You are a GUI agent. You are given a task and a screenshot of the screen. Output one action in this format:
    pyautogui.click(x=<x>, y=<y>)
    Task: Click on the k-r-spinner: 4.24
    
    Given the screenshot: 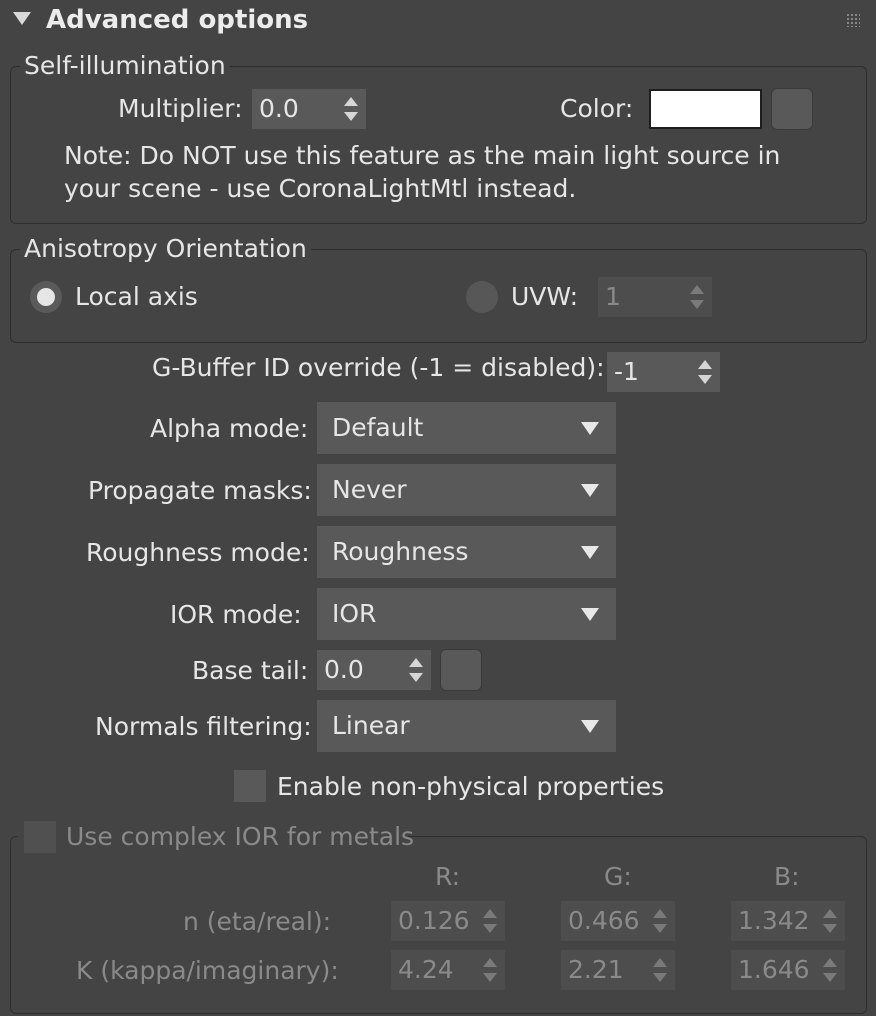 What is the action you would take?
    pyautogui.click(x=448, y=970)
    